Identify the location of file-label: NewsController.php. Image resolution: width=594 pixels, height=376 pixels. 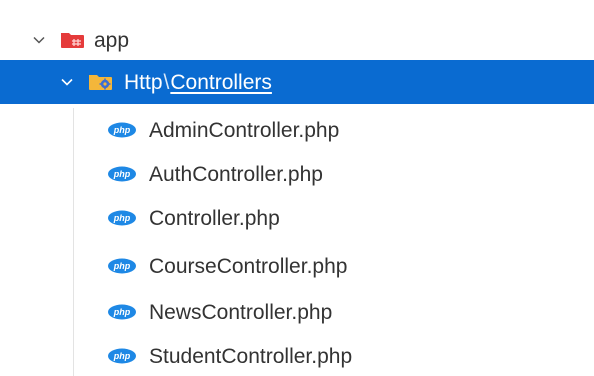
(241, 312).